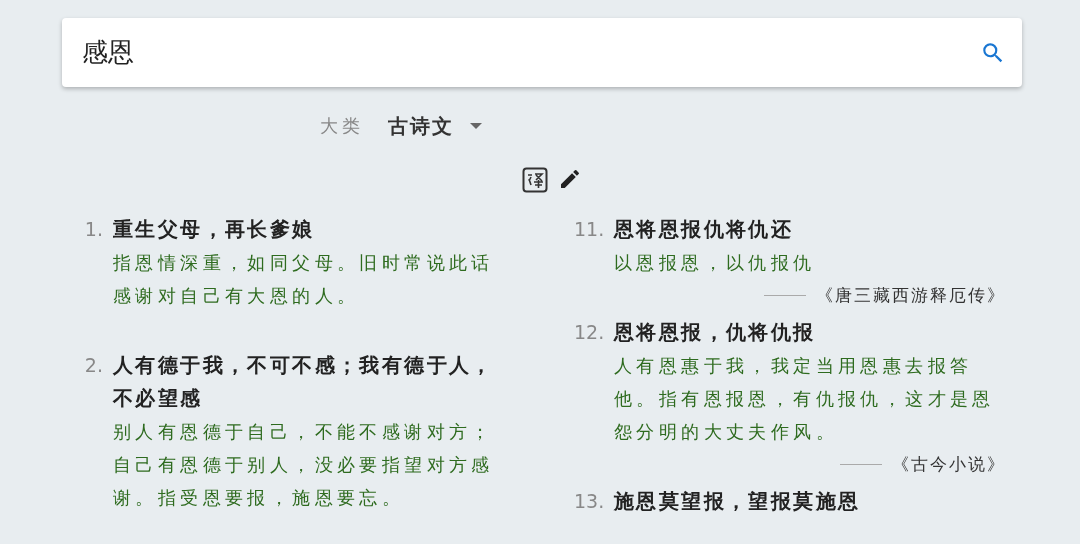 This screenshot has height=544, width=1080. I want to click on idiom-title: 恩将恩报，仇将仇报, so click(810, 332).